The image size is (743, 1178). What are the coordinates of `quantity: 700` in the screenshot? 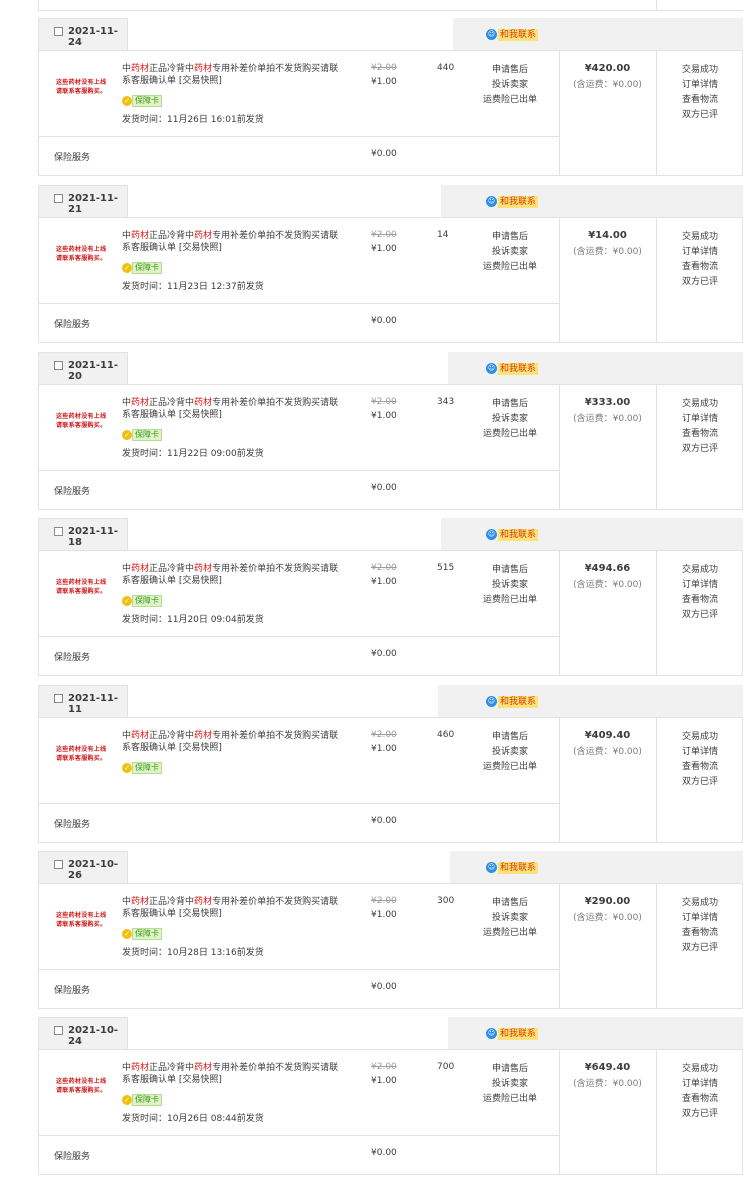 It's located at (446, 1067).